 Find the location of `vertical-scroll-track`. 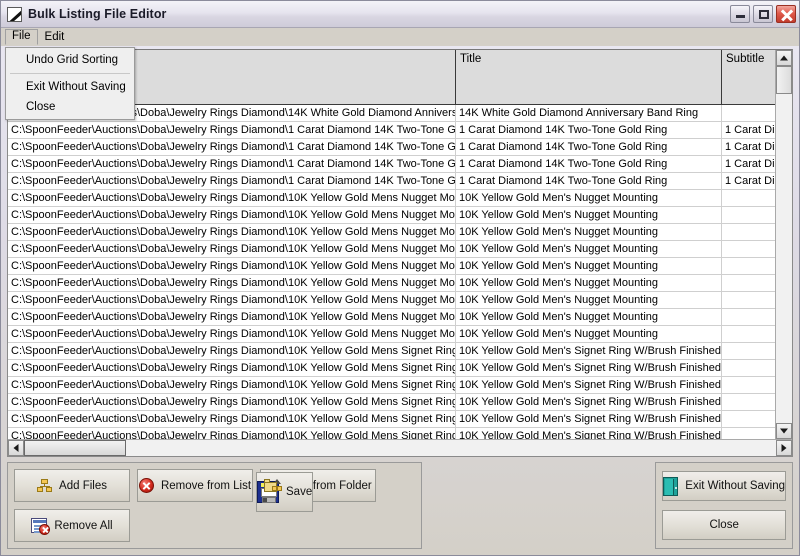

vertical-scroll-track is located at coordinates (784, 258).